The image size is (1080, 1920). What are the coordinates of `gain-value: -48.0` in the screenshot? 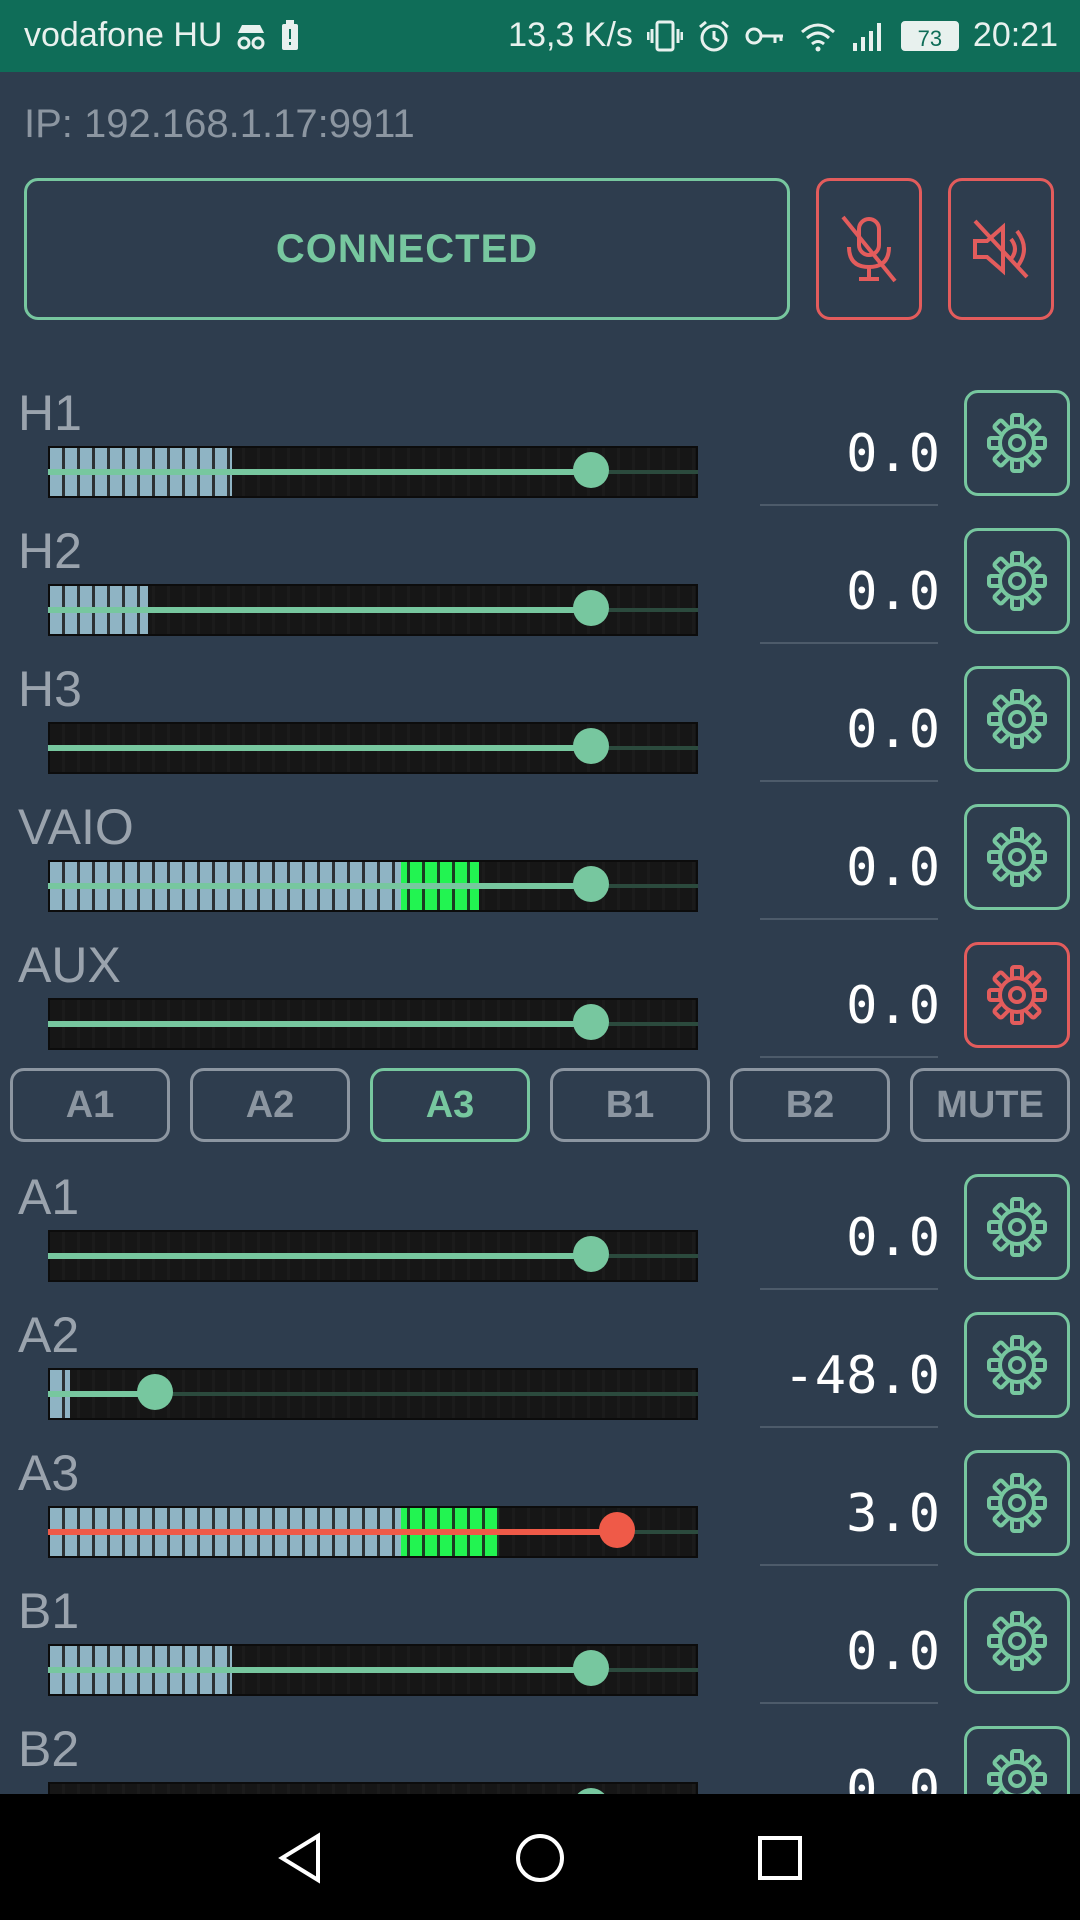 It's located at (850, 1376).